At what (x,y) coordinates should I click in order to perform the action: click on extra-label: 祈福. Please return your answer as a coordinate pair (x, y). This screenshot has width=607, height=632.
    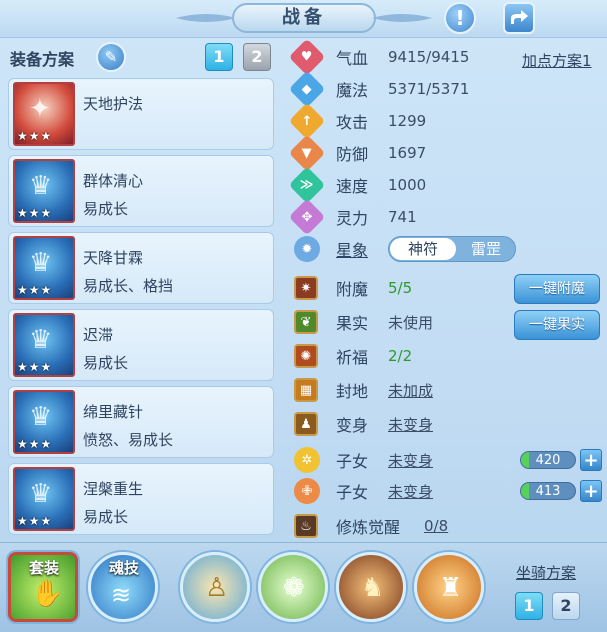
    Looking at the image, I should click on (352, 357).